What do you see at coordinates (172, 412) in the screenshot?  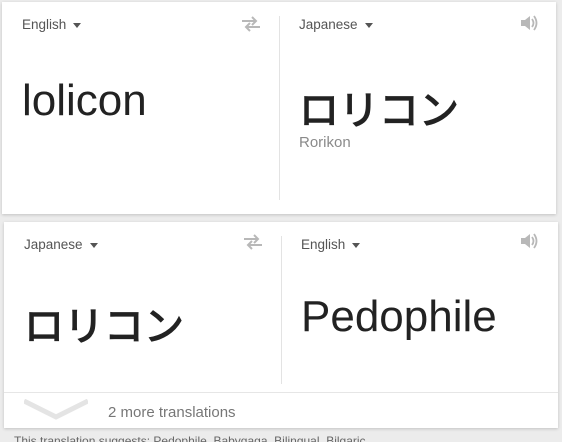 I see `more-translations-link: 2 more translations` at bounding box center [172, 412].